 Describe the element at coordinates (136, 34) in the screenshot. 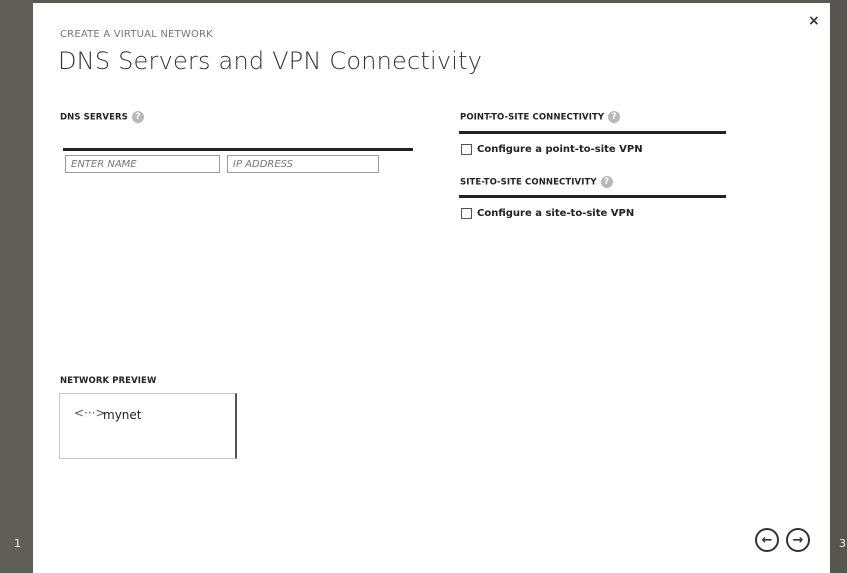

I see `wizard-breadcrumb: CREATE A VIRTUAL NETWORK` at that location.